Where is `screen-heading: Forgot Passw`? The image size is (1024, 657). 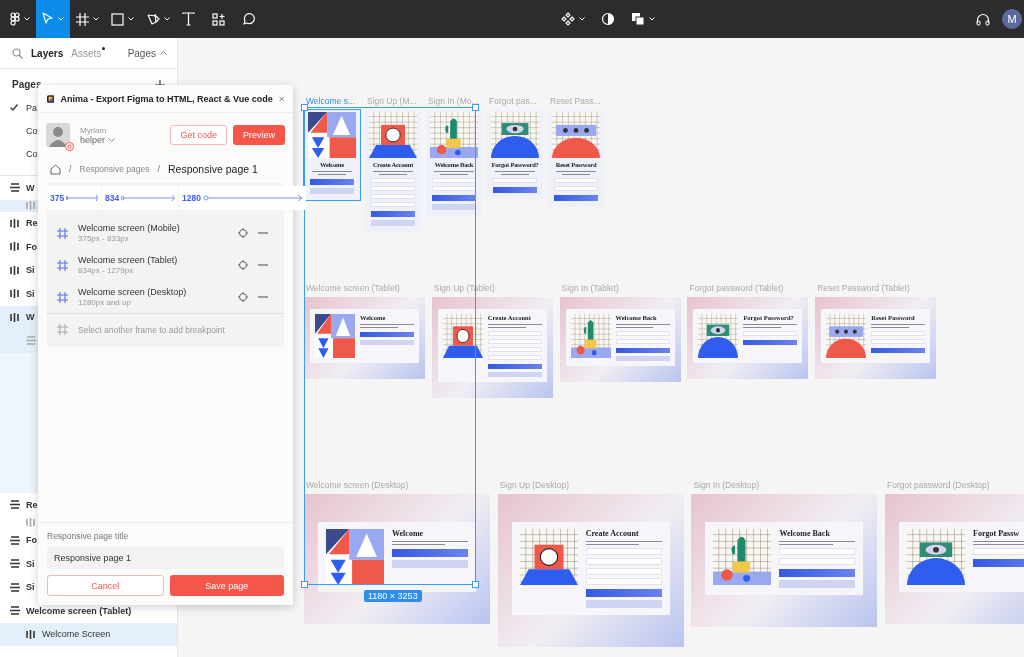 screen-heading: Forgot Passw is located at coordinates (997, 534).